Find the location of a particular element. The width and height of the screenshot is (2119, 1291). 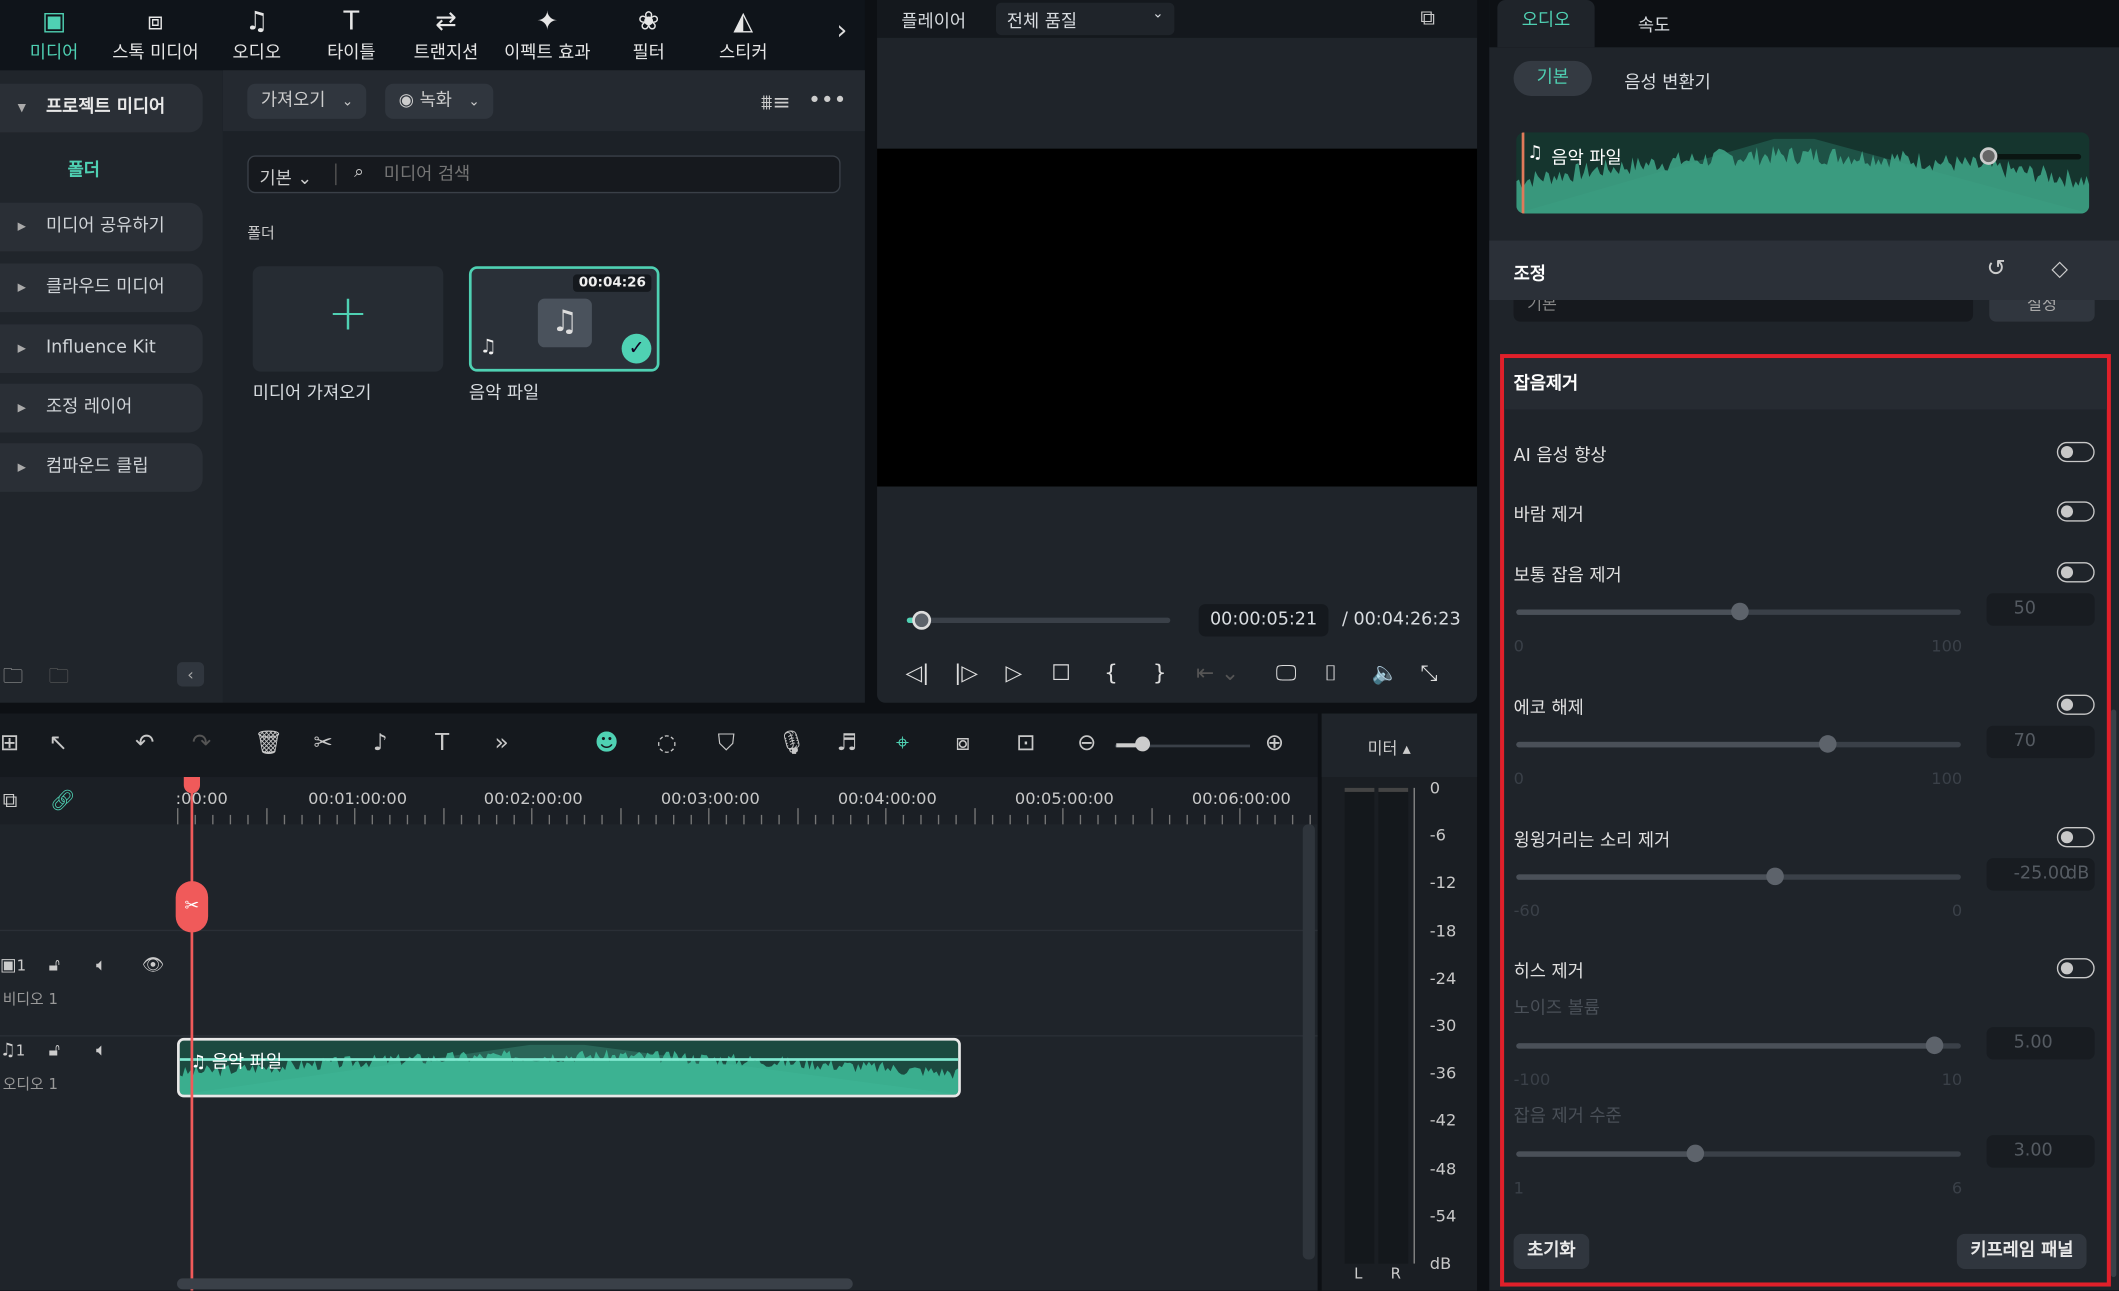

mark-in-icon: { is located at coordinates (1111, 672).